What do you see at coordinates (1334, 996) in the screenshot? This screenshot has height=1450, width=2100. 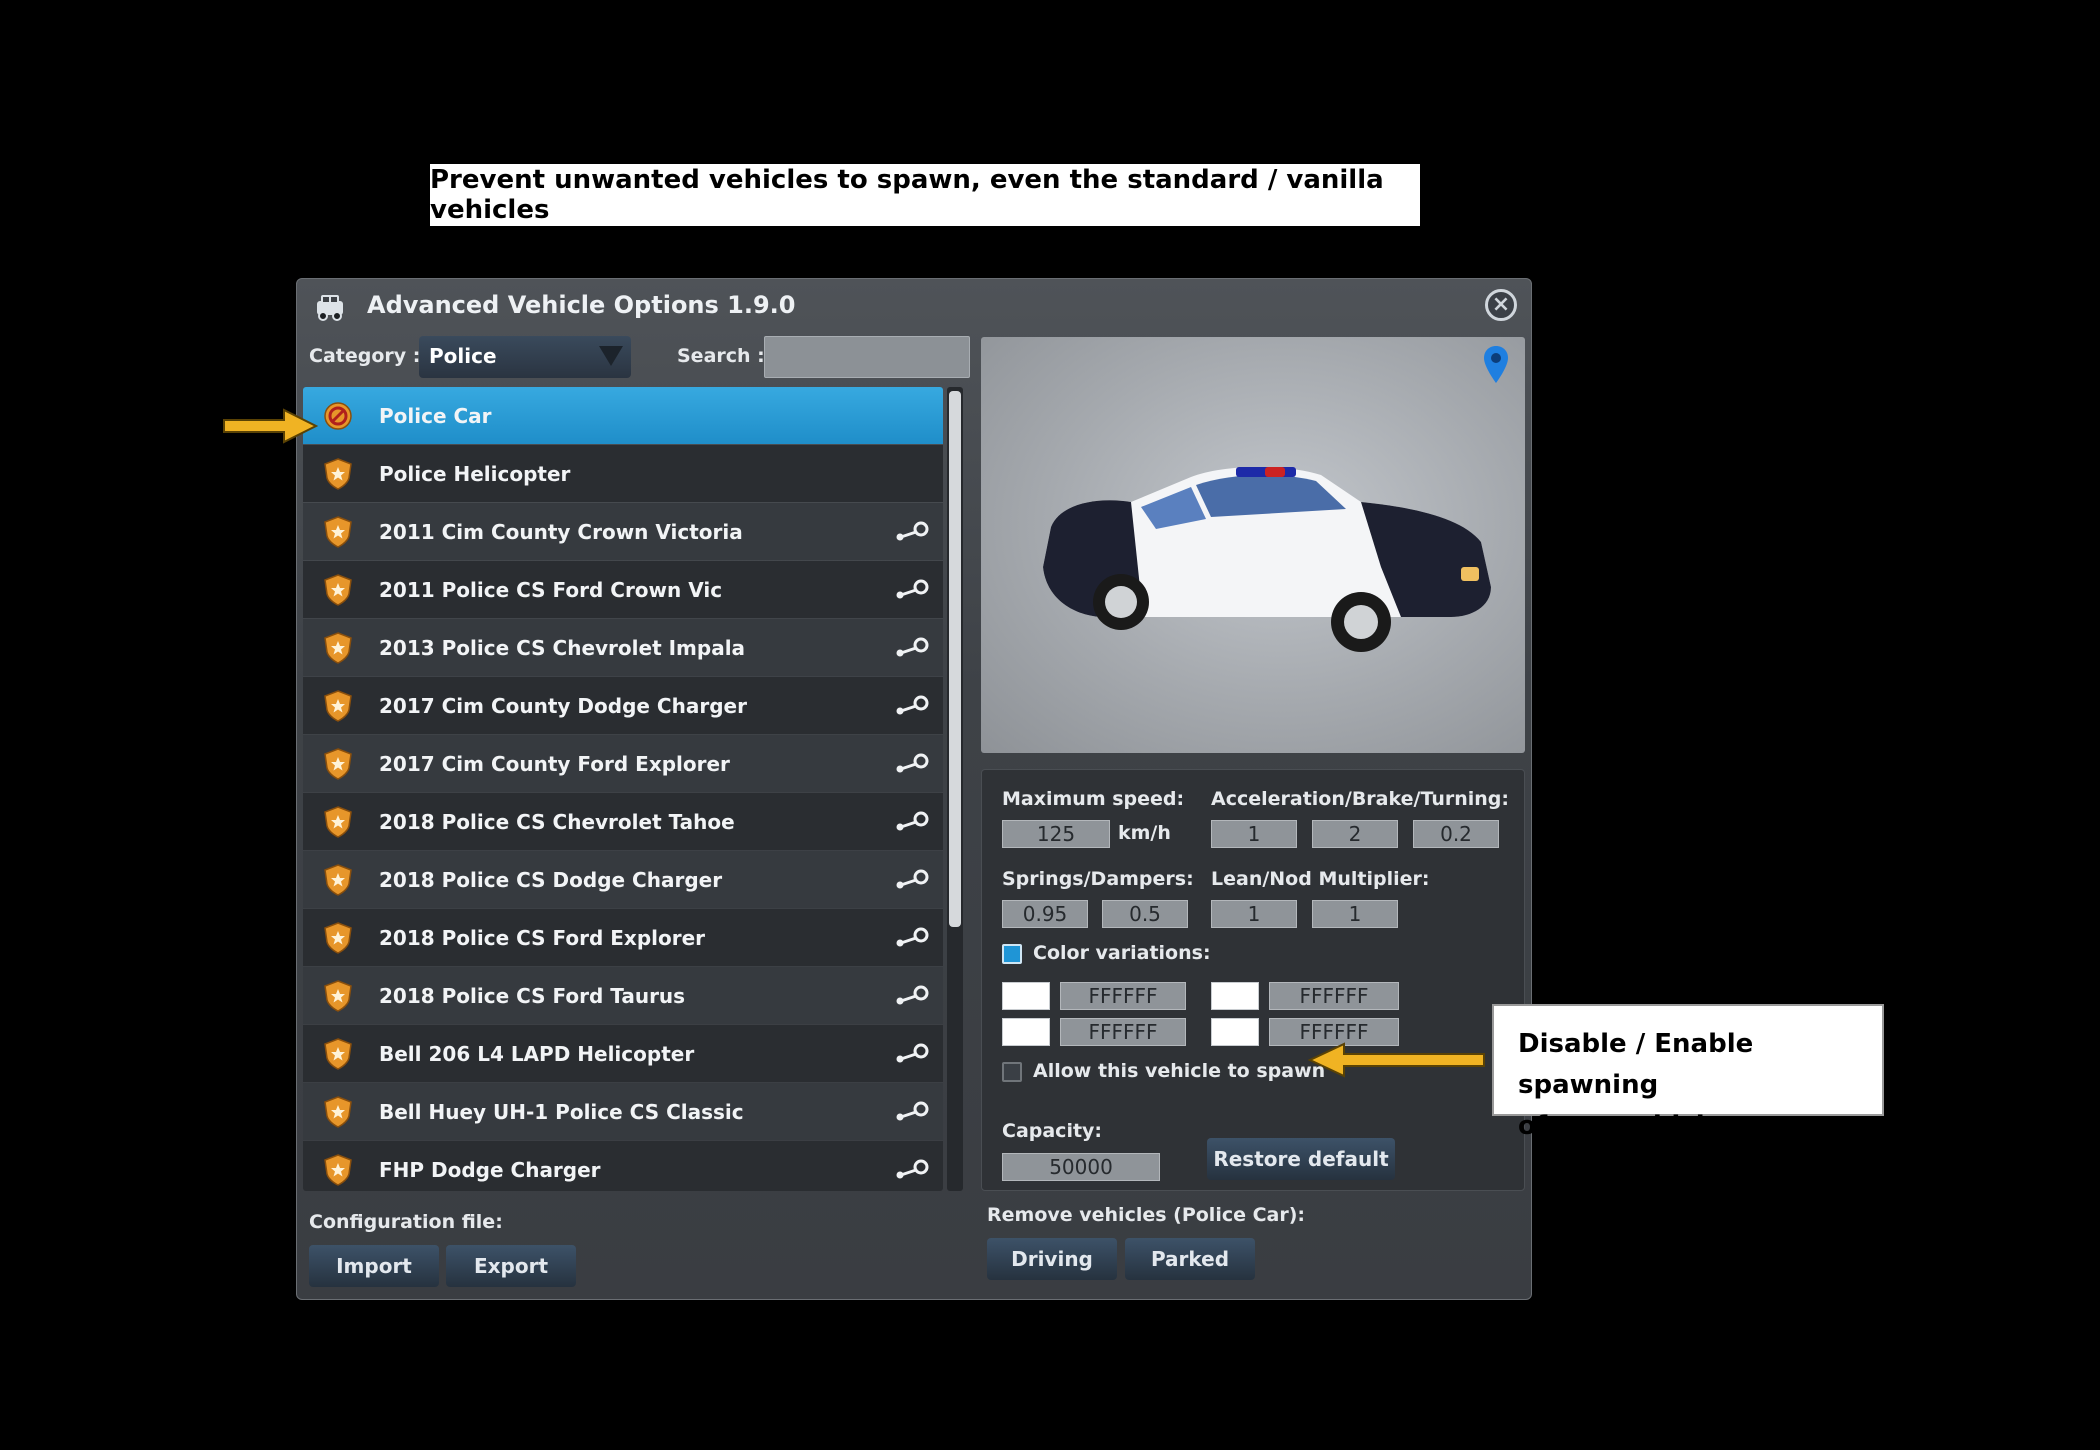 I see `color-hex-field-2: FFFFFF` at bounding box center [1334, 996].